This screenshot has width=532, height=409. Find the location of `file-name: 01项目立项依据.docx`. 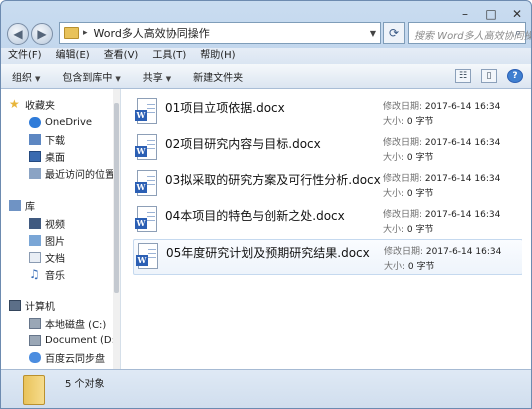

file-name: 01项目立项依据.docx is located at coordinates (225, 108).